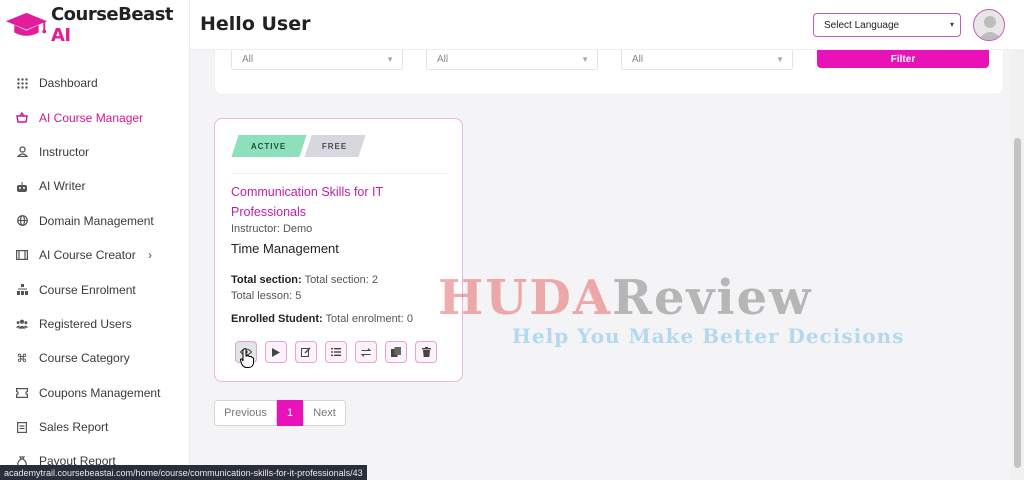  Describe the element at coordinates (22, 186) in the screenshot. I see `robot-icon` at that location.